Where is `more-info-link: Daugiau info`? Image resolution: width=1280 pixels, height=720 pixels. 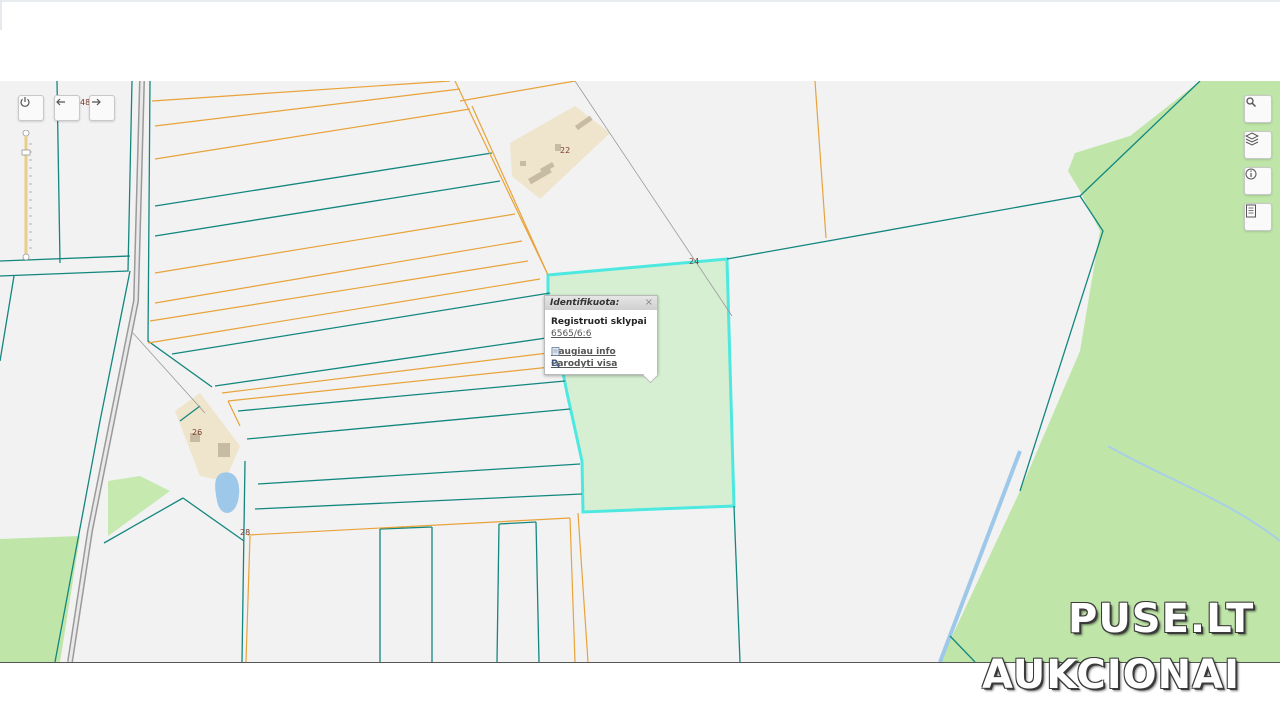
more-info-link: Daugiau info is located at coordinates (583, 352).